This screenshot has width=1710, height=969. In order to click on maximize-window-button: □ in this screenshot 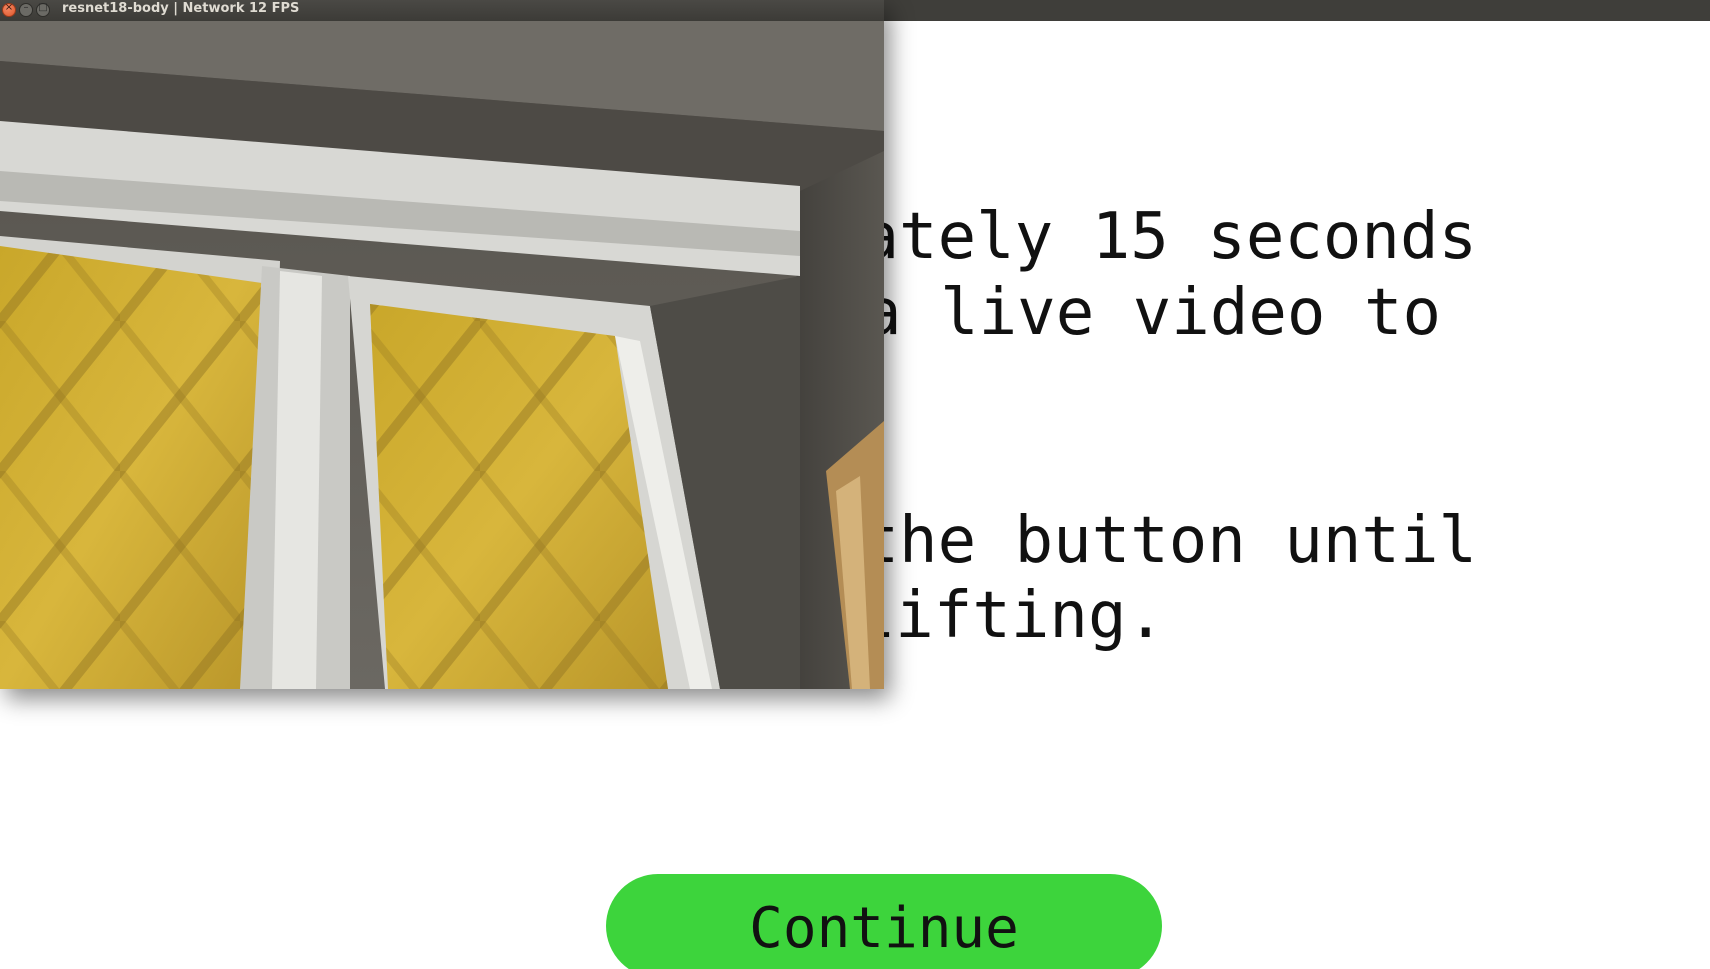, I will do `click(43, 9)`.